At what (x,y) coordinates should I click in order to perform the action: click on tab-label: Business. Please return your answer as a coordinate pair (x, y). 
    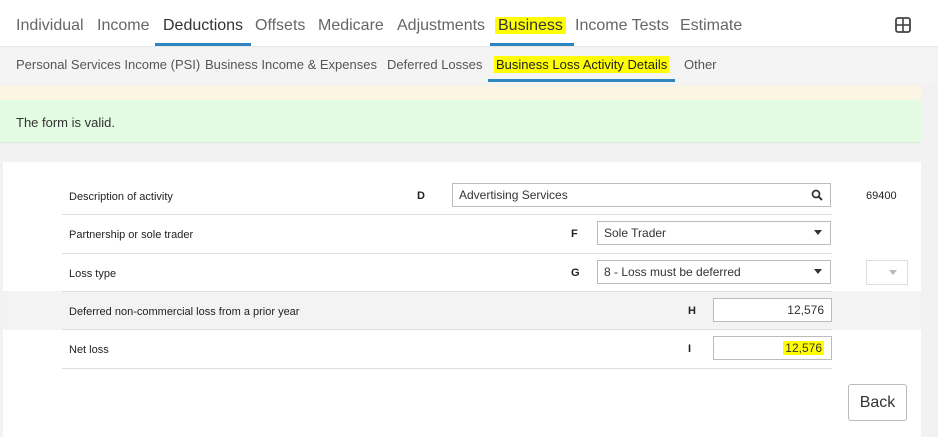
    Looking at the image, I should click on (530, 25).